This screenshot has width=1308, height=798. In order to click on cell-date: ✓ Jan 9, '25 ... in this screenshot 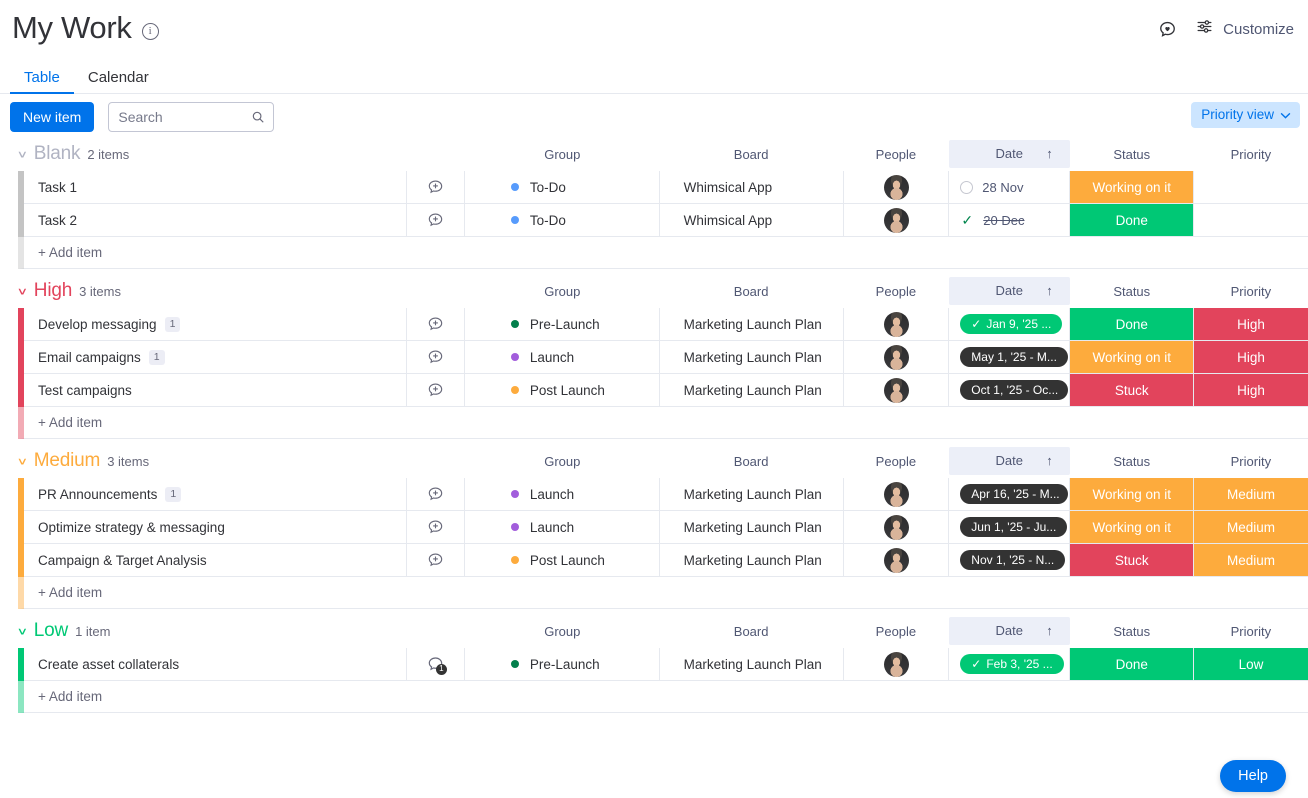, I will do `click(1010, 324)`.